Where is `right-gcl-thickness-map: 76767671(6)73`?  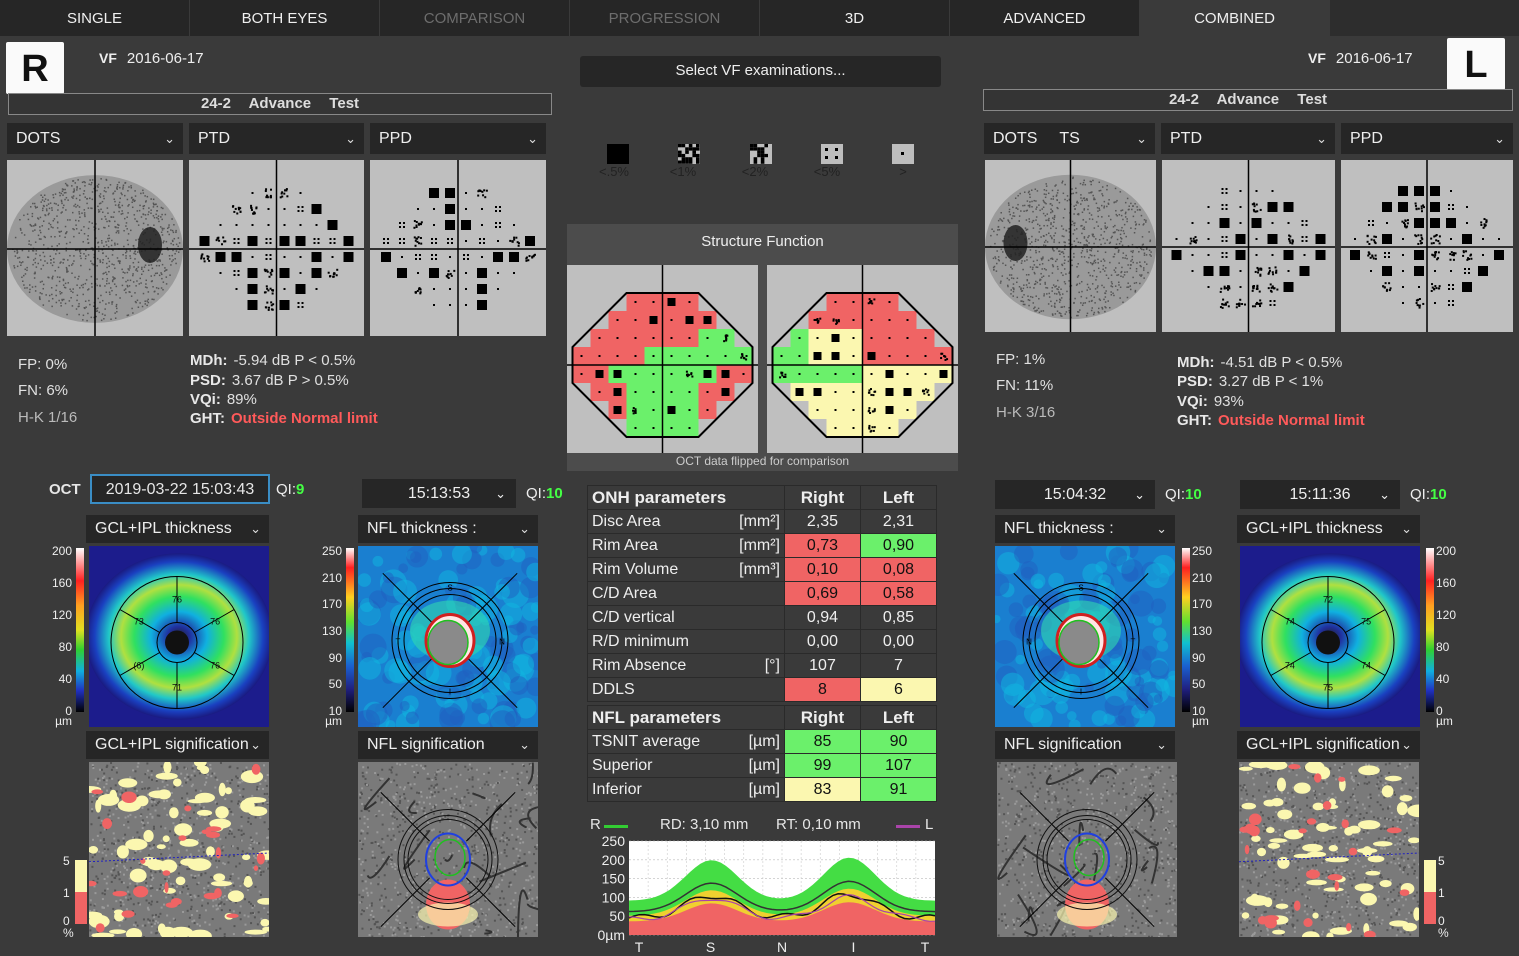
right-gcl-thickness-map: 76767671(6)73 is located at coordinates (179, 636).